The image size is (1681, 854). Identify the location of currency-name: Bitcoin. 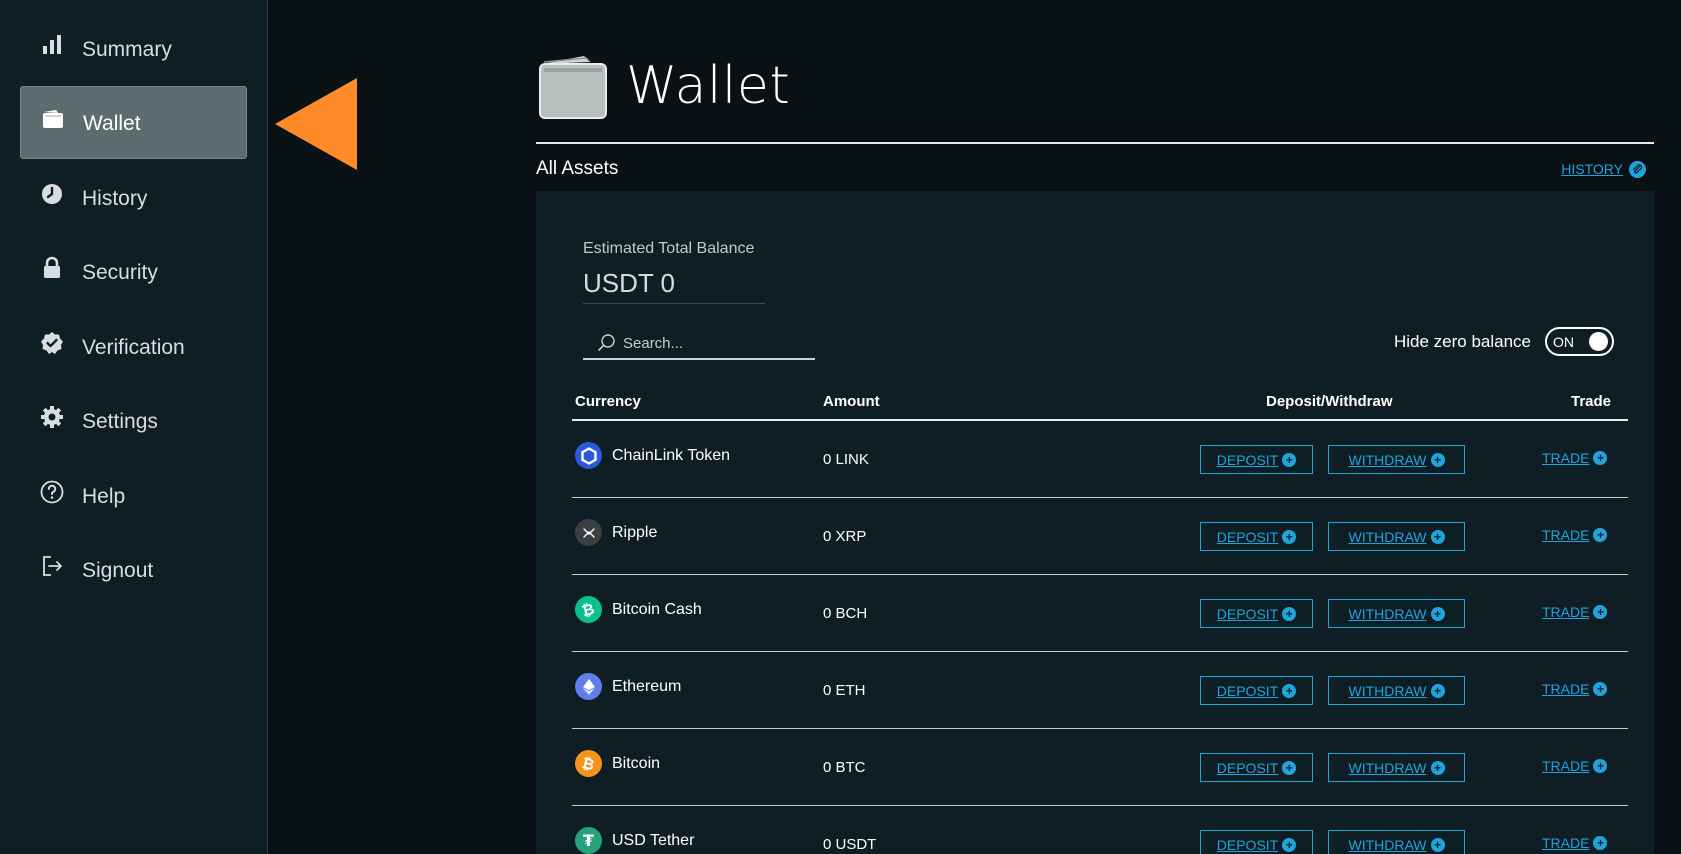
(636, 763).